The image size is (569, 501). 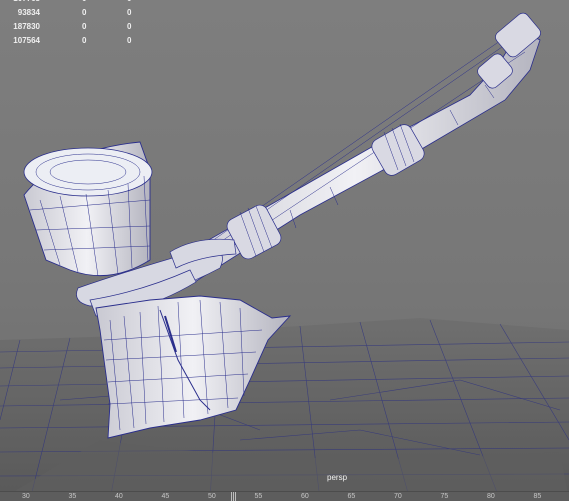 I want to click on hud-value: 187830, so click(x=26, y=26).